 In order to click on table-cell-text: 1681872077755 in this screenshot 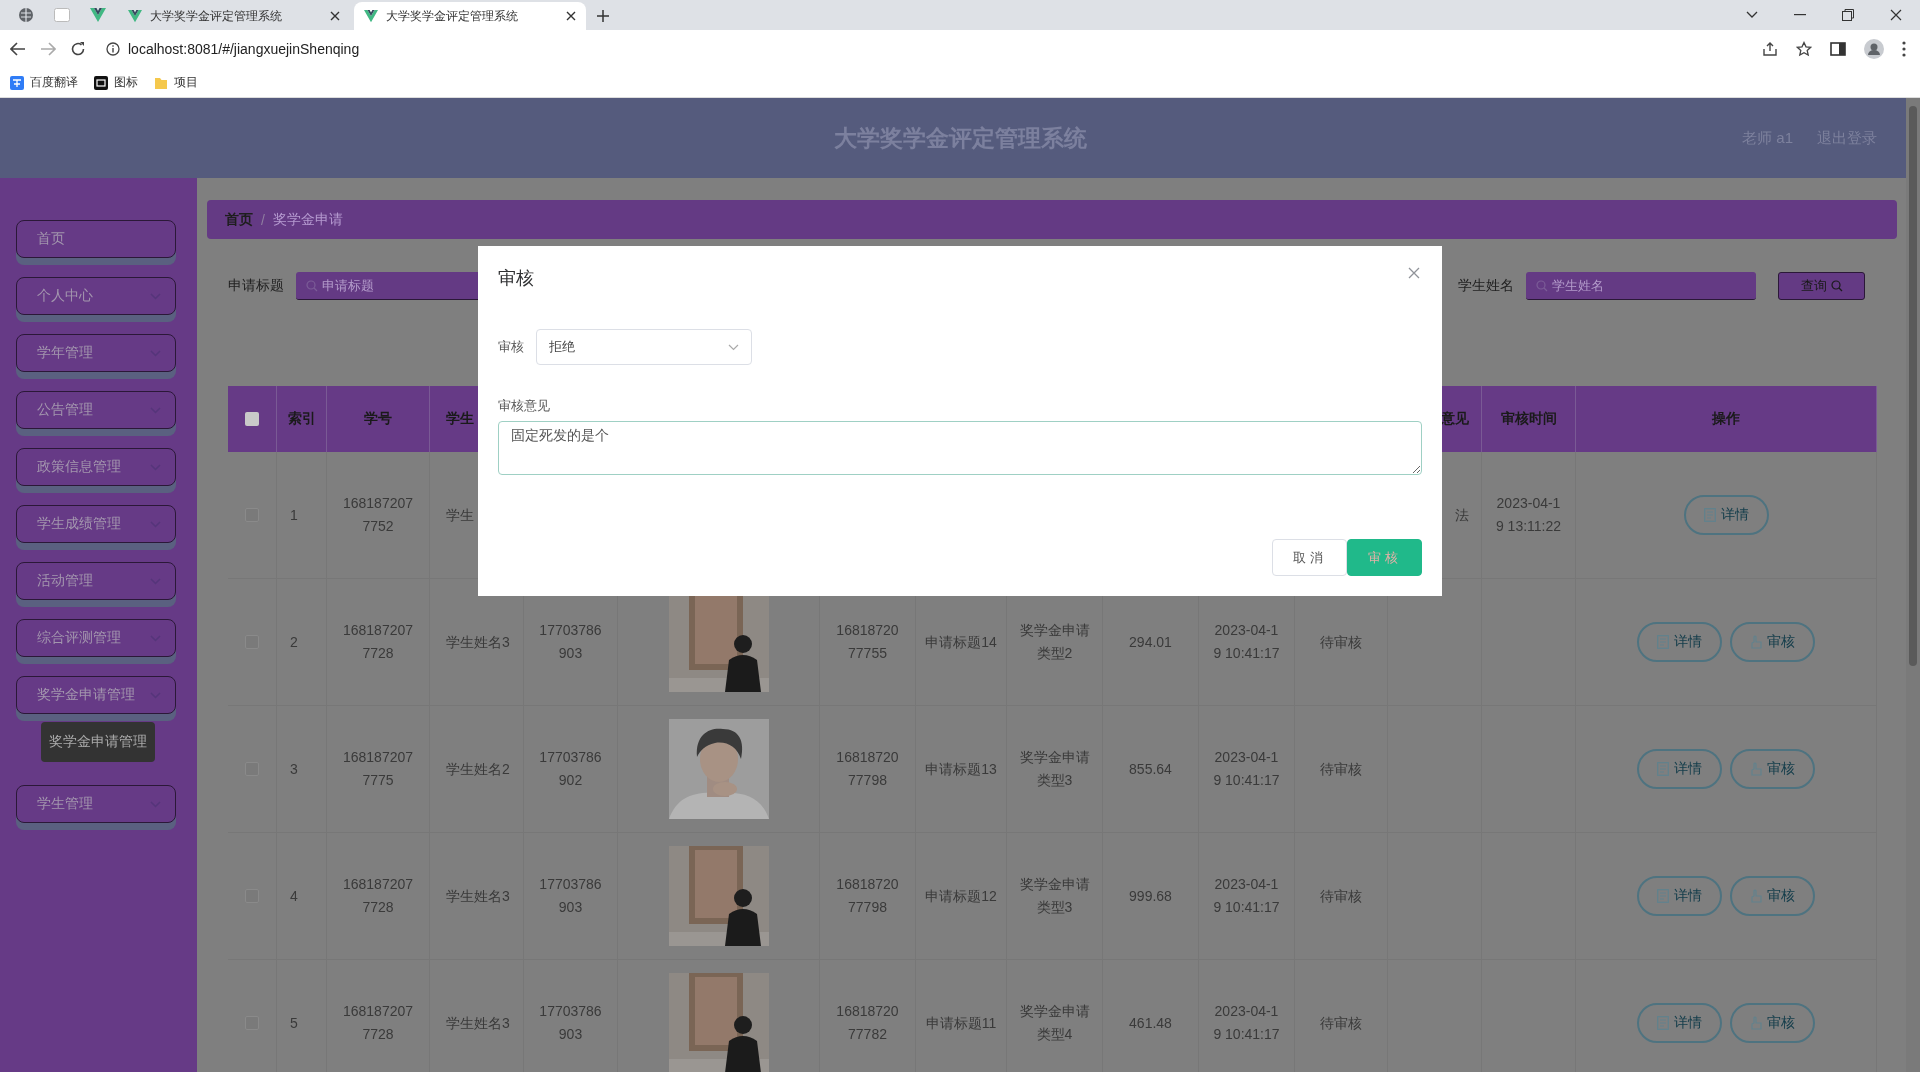, I will do `click(867, 642)`.